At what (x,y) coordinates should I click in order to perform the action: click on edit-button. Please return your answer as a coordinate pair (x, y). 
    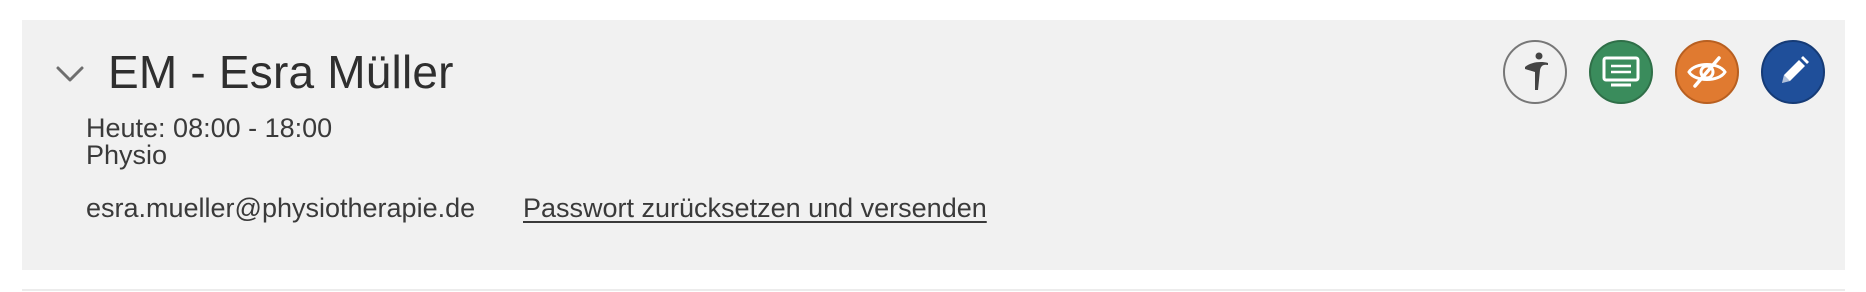
    Looking at the image, I should click on (1793, 72).